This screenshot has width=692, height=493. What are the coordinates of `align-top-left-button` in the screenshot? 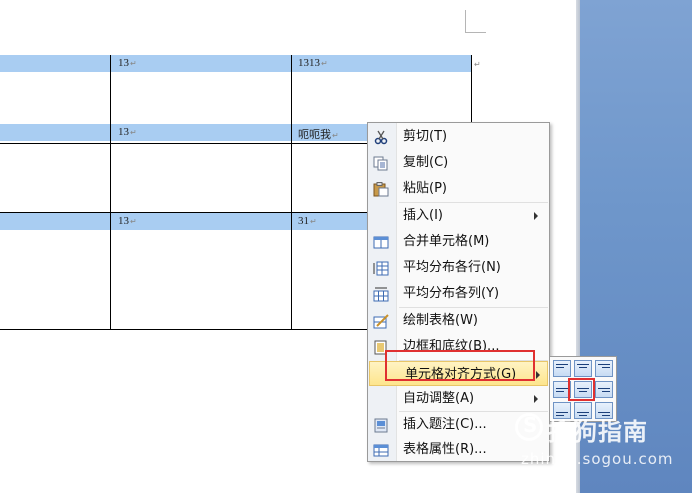 It's located at (562, 368).